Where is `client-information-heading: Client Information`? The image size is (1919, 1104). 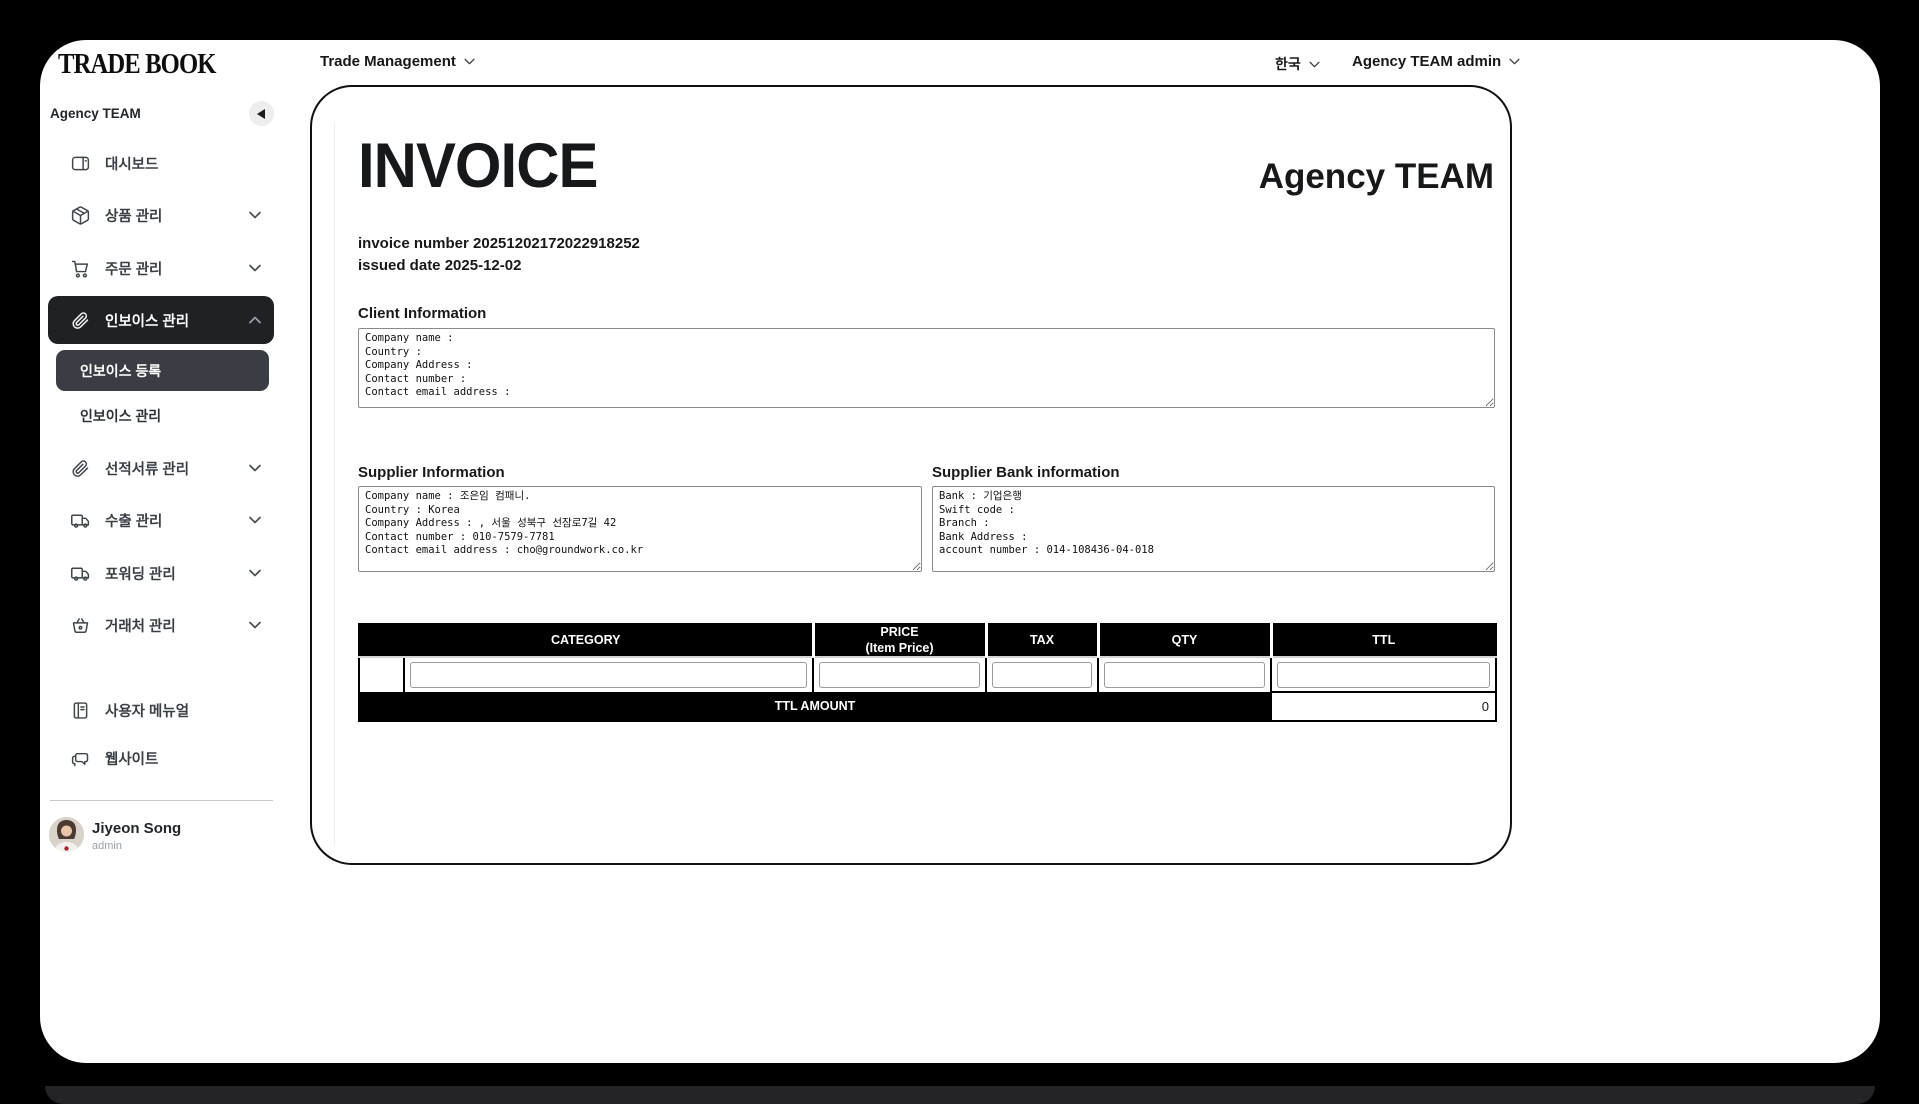 client-information-heading: Client Information is located at coordinates (422, 313).